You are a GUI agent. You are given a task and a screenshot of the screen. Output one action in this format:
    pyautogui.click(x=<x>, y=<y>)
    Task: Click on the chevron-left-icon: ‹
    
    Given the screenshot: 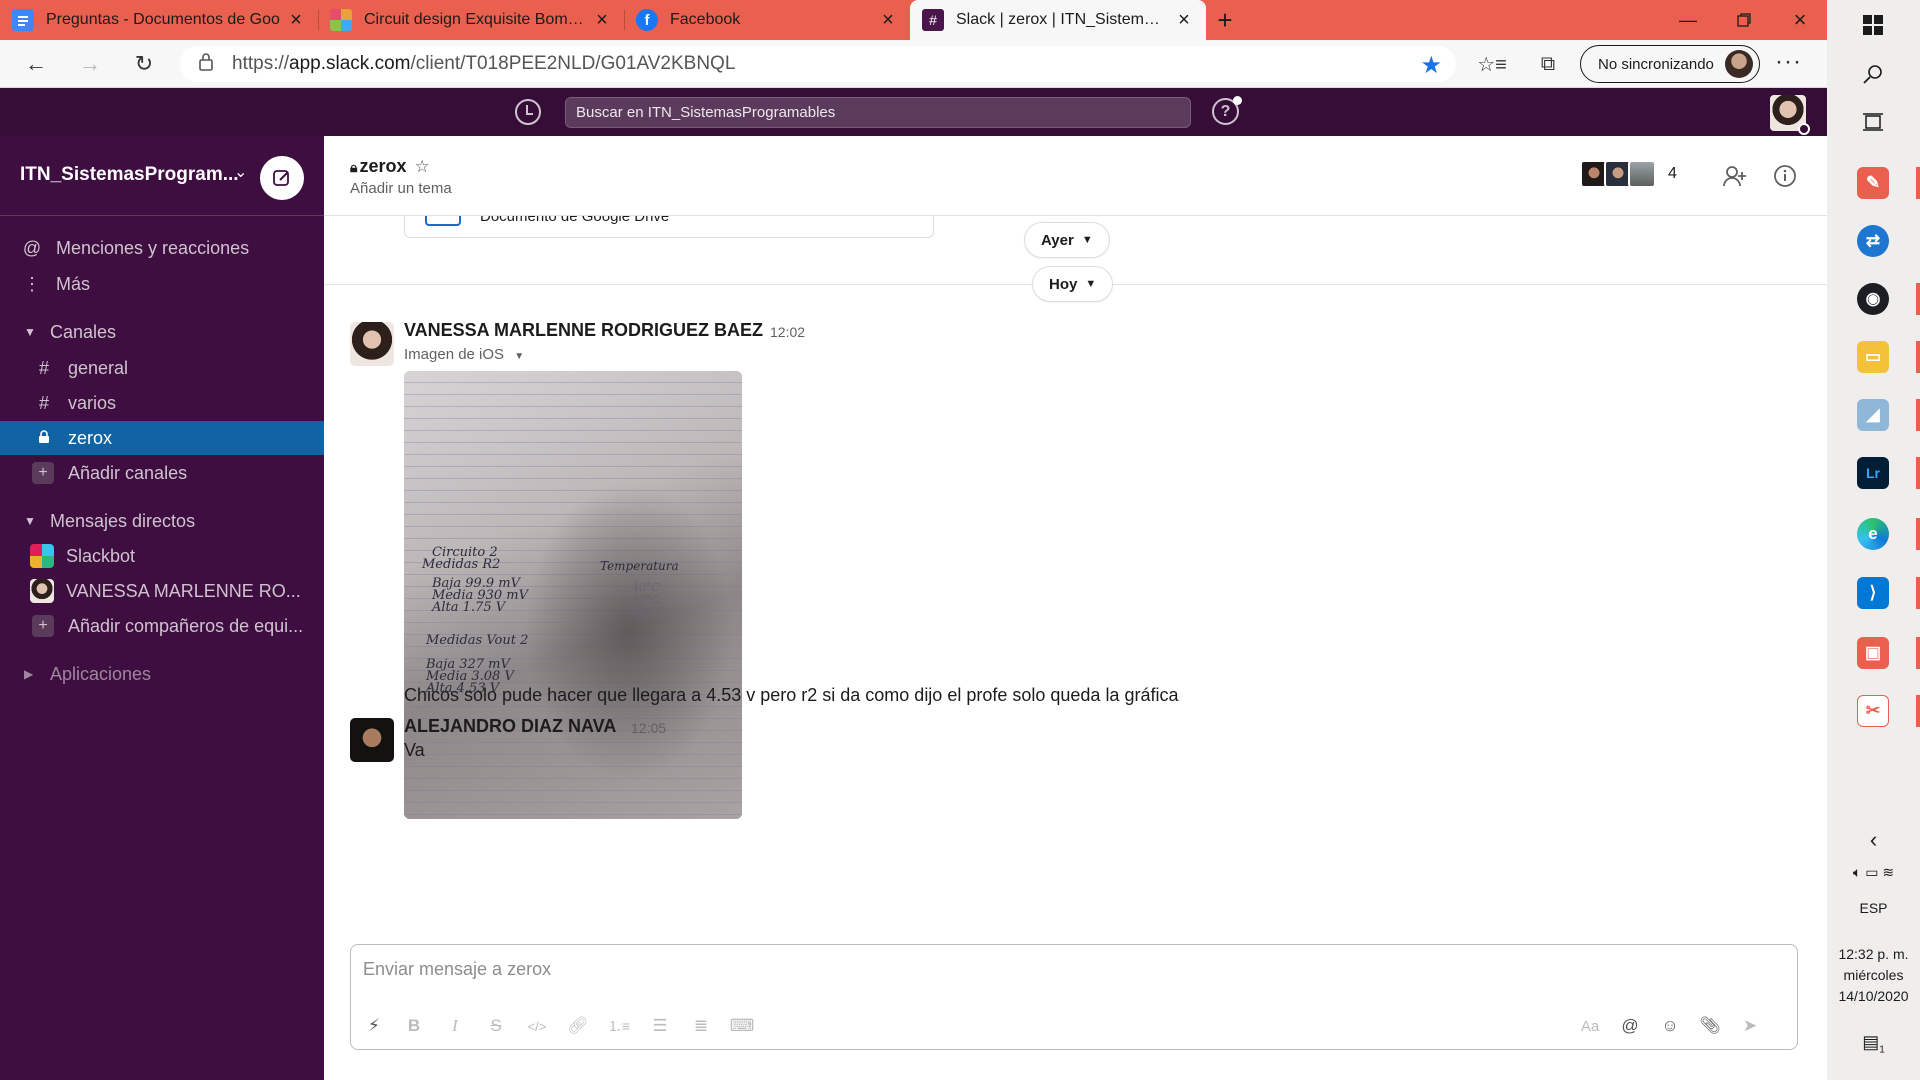 What is the action you would take?
    pyautogui.click(x=1873, y=840)
    